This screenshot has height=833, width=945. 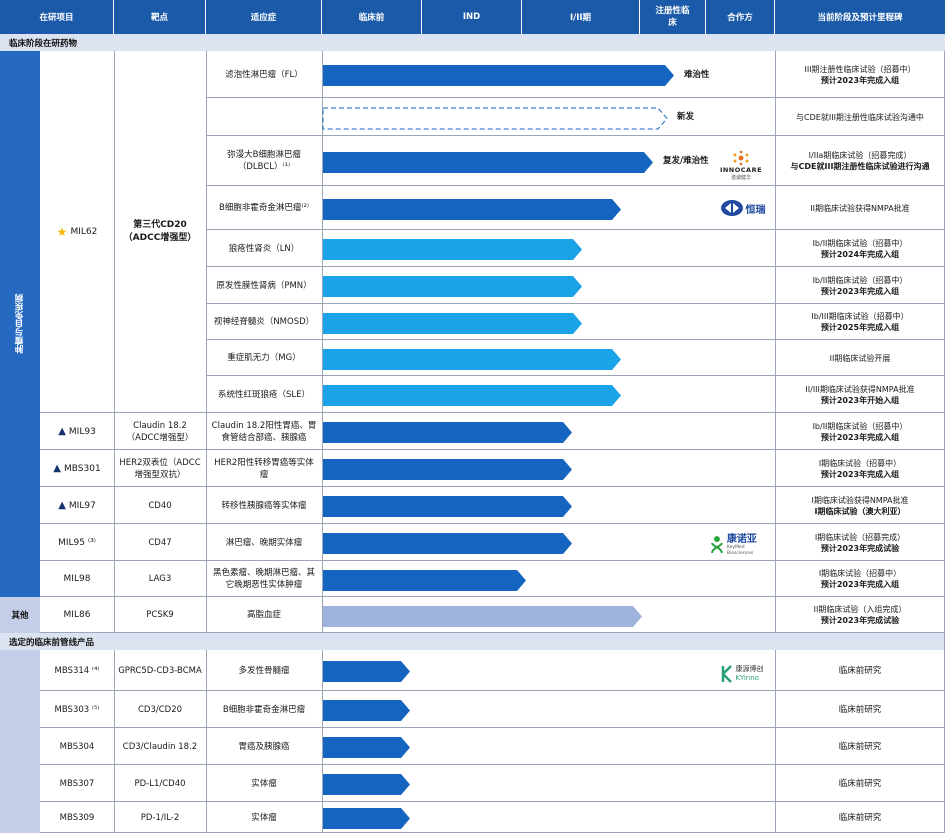 I want to click on target-mil98: LAG3, so click(x=160, y=579).